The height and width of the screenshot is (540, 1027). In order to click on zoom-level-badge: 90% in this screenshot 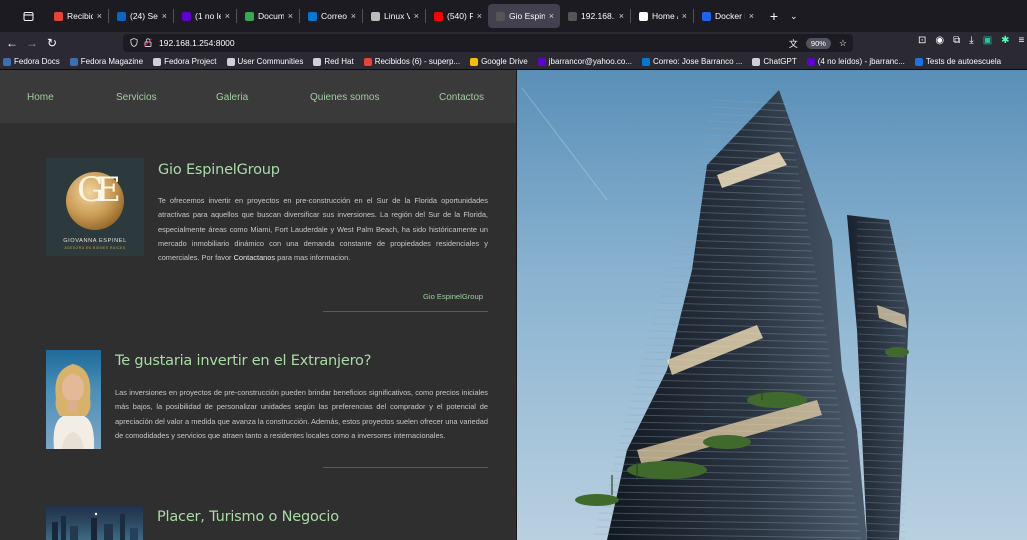, I will do `click(818, 43)`.